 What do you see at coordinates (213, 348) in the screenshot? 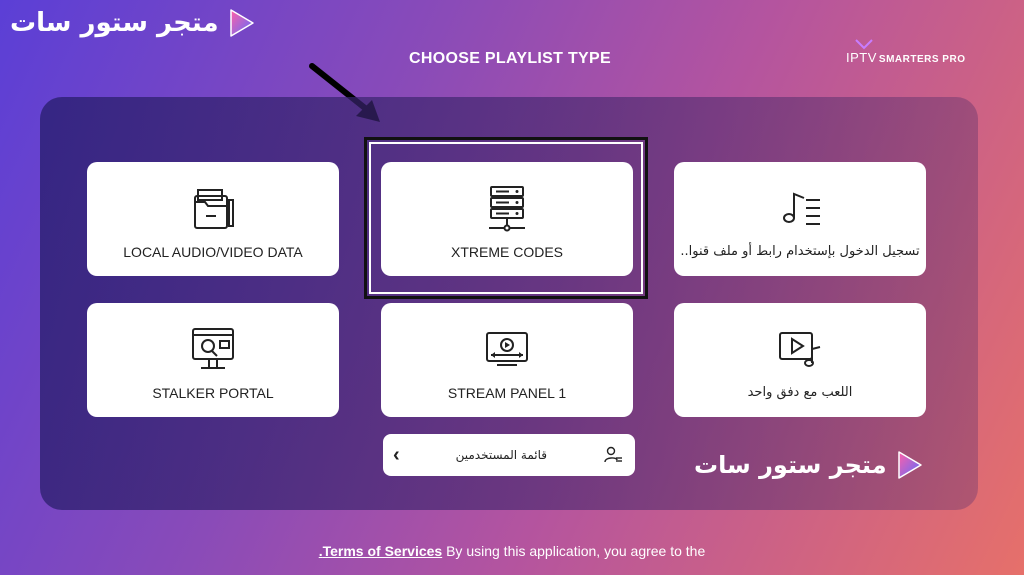
I see `monitor-search-icon` at bounding box center [213, 348].